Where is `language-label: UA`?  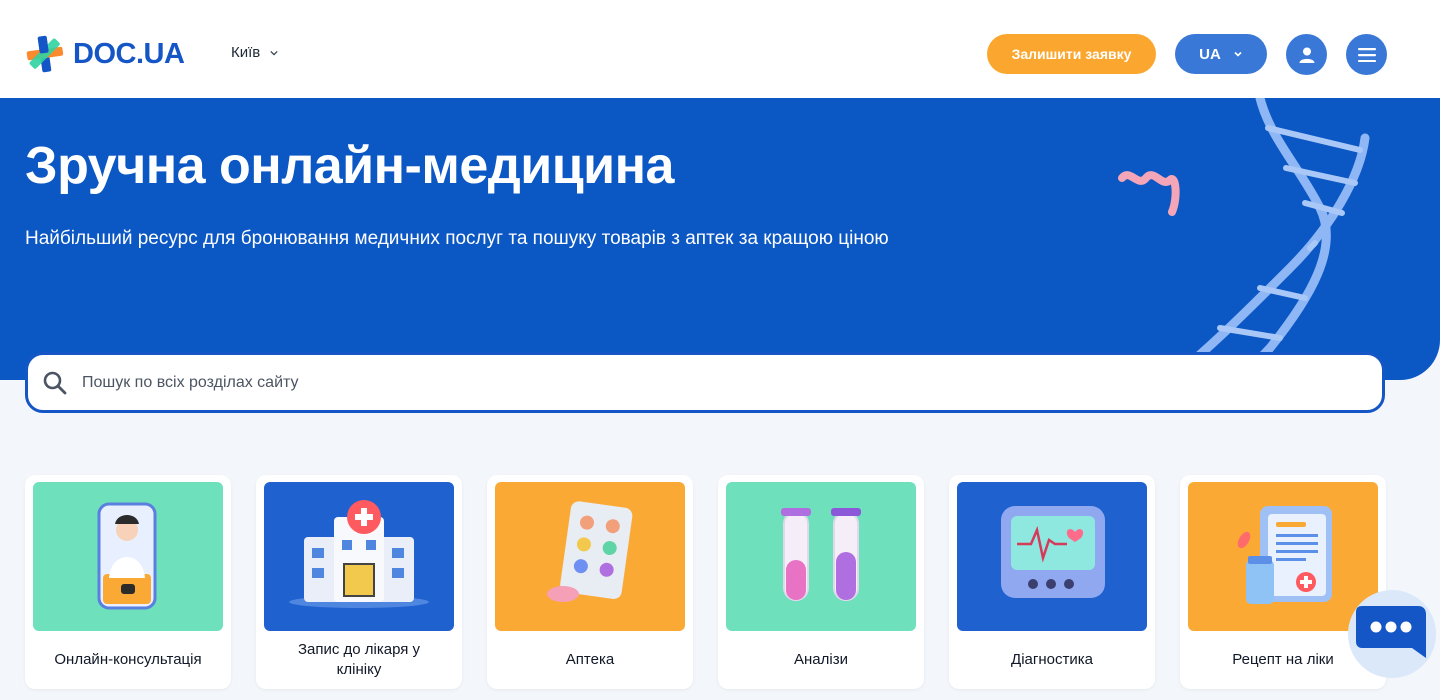 language-label: UA is located at coordinates (1210, 54).